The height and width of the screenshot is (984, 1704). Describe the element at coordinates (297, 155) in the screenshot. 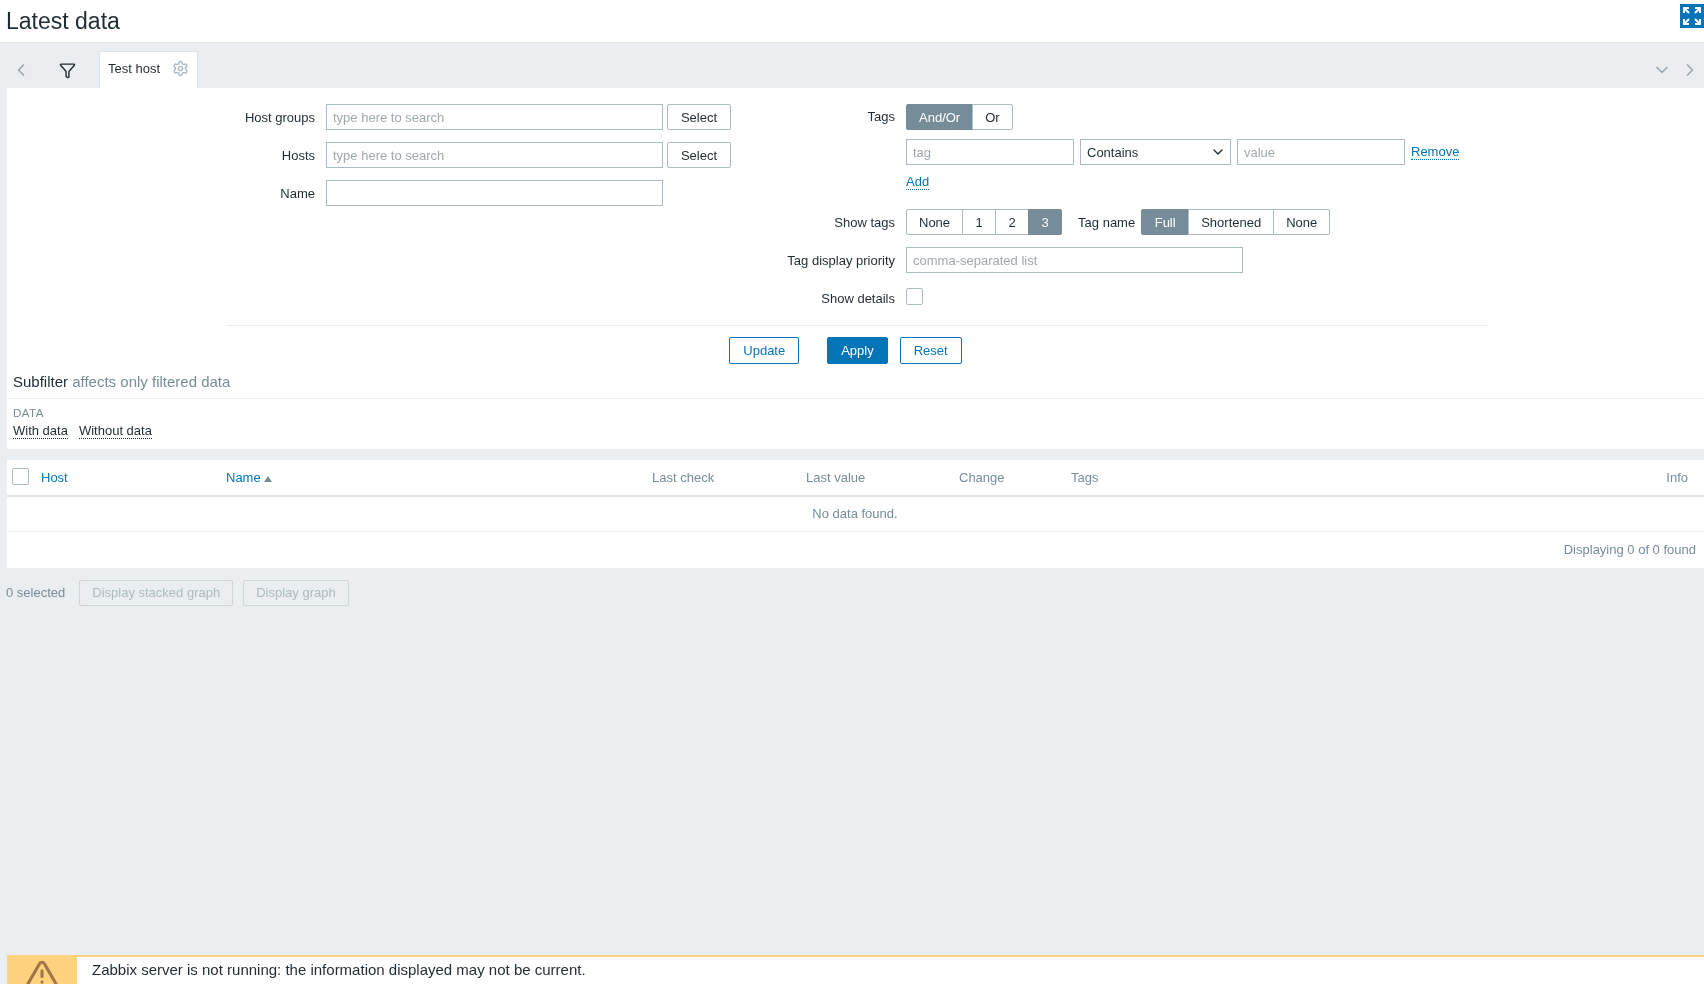

I see `field-label: Hosts` at that location.